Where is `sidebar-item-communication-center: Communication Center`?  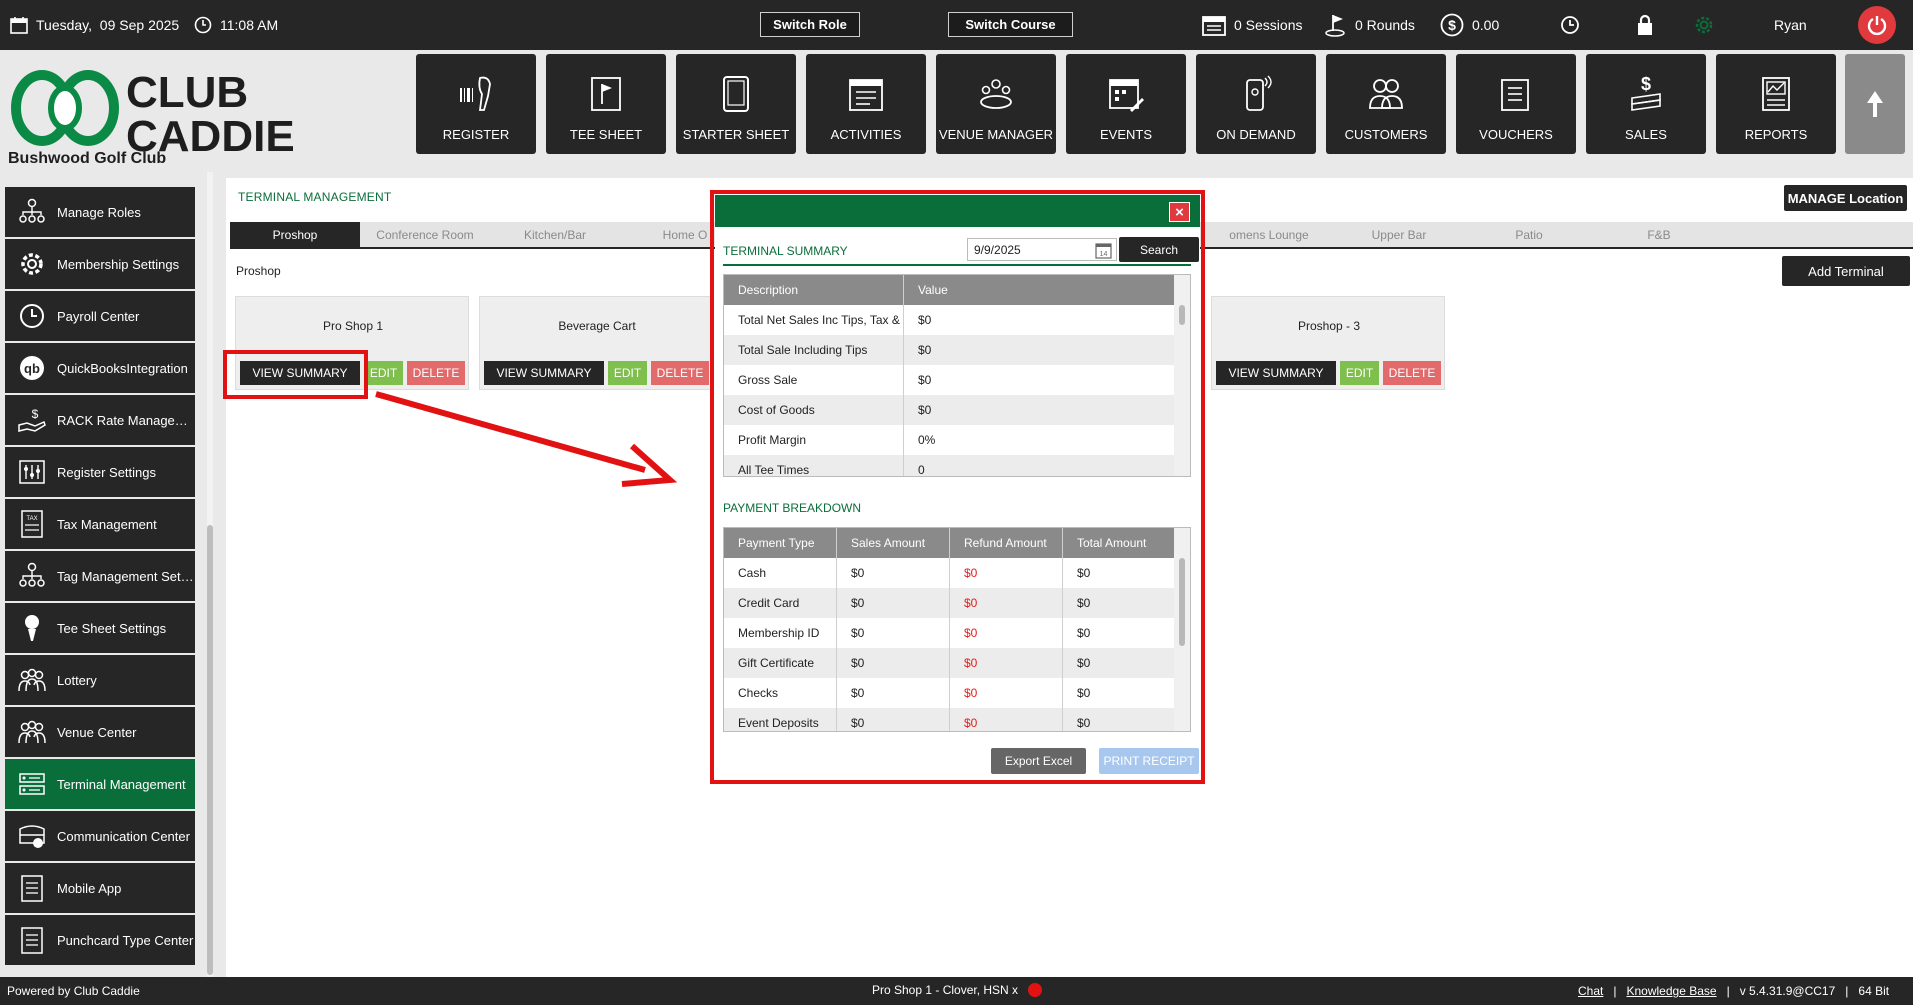 sidebar-item-communication-center: Communication Center is located at coordinates (100, 836).